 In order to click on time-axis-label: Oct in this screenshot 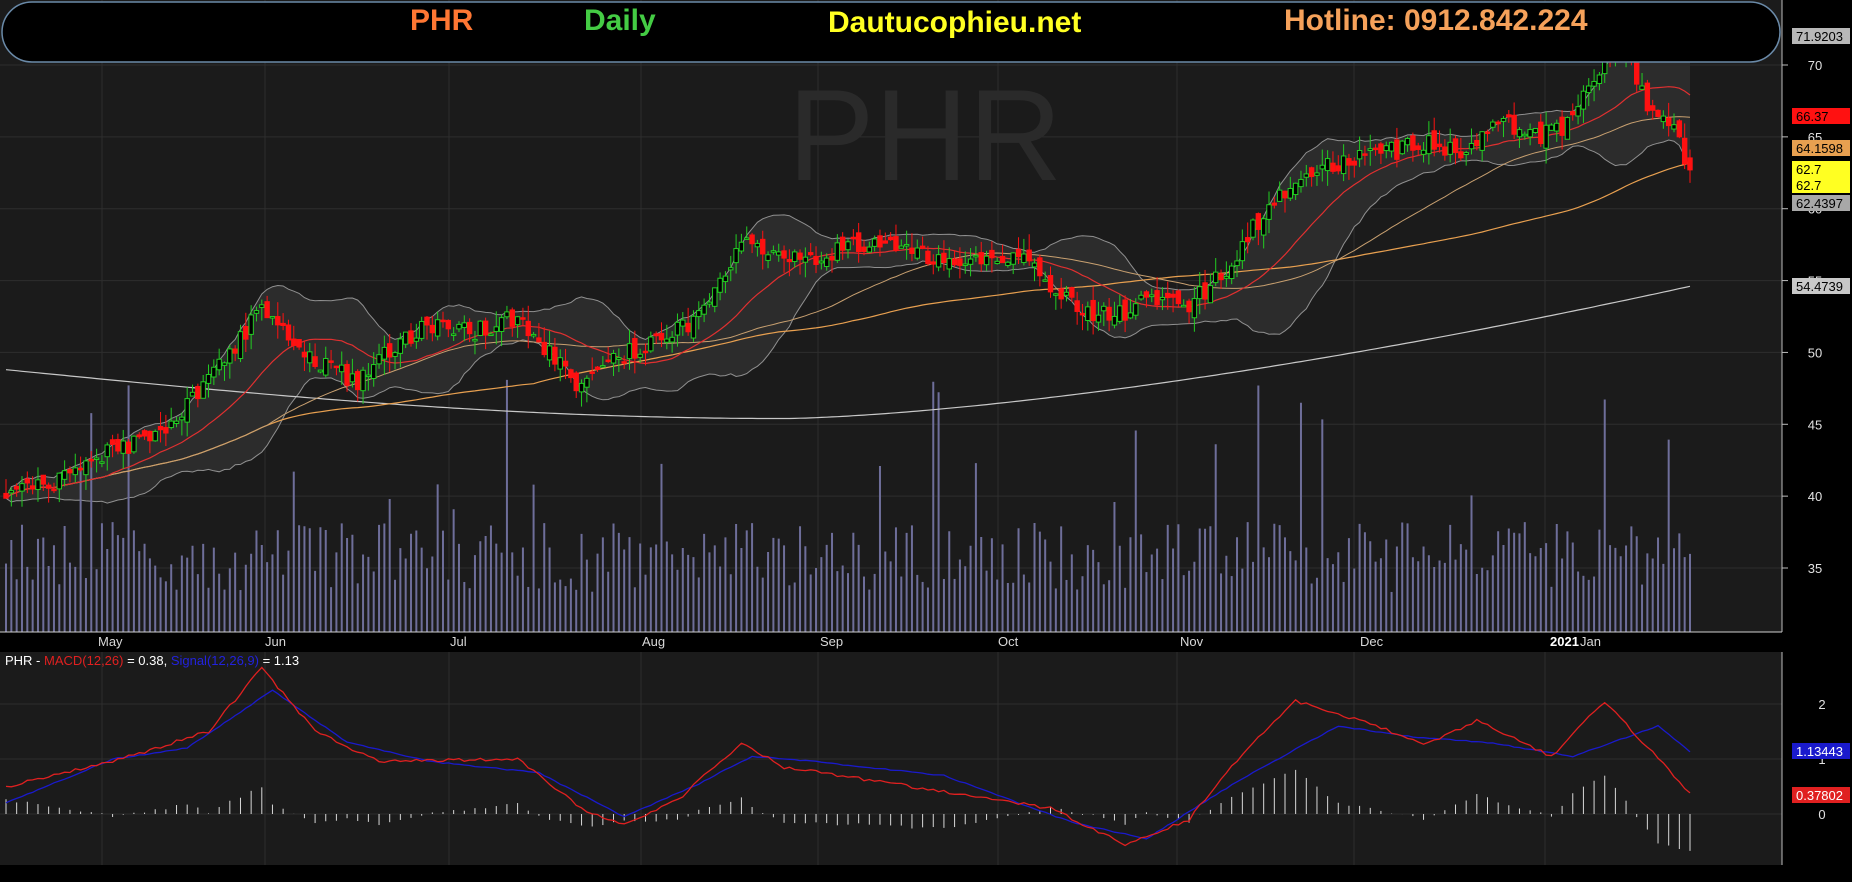, I will do `click(1008, 641)`.